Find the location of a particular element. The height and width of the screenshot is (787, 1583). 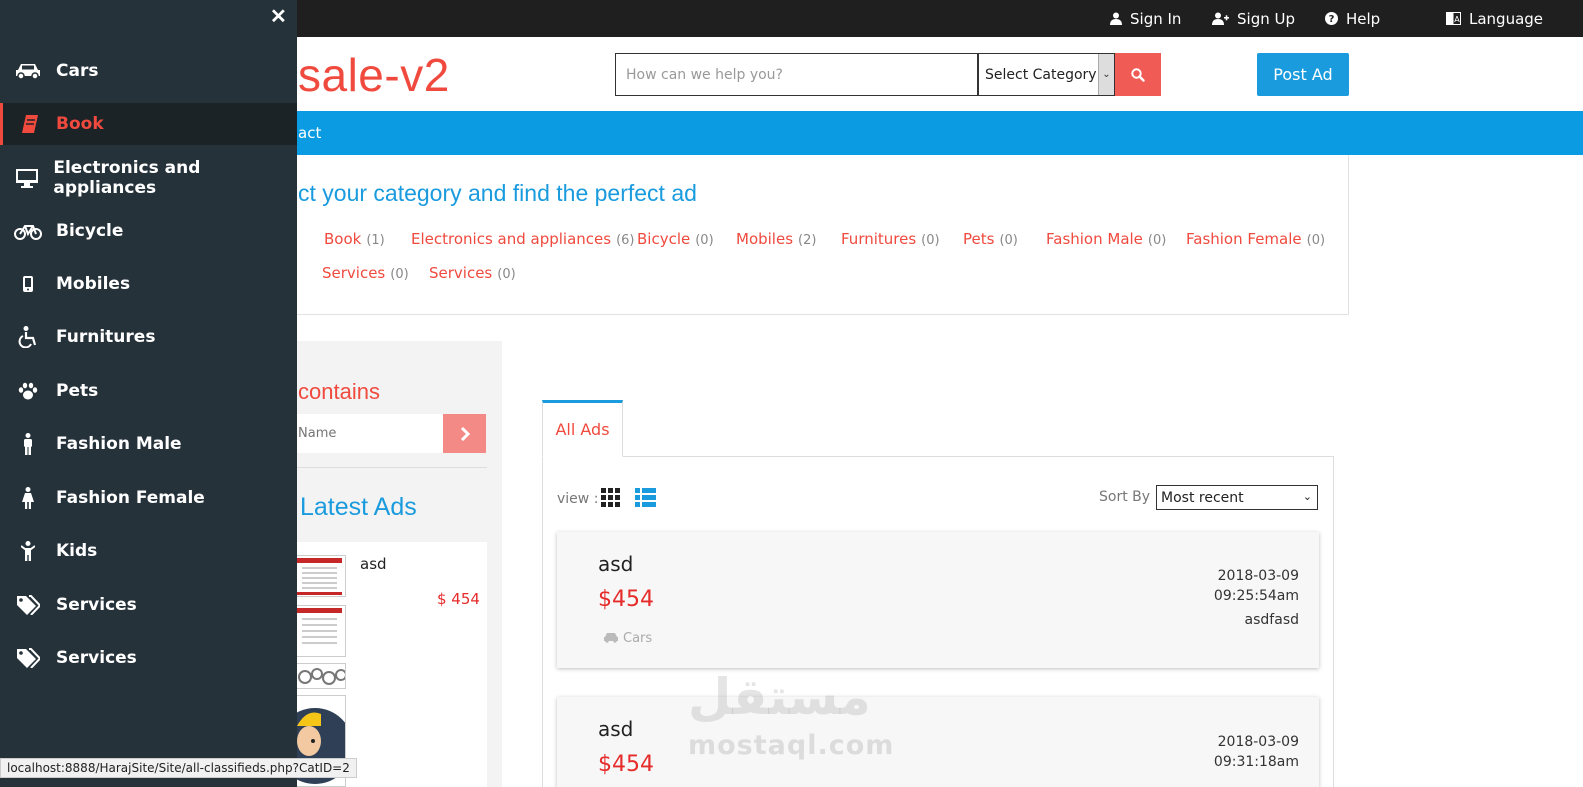

latest-ad-price: $ 454 is located at coordinates (458, 599).